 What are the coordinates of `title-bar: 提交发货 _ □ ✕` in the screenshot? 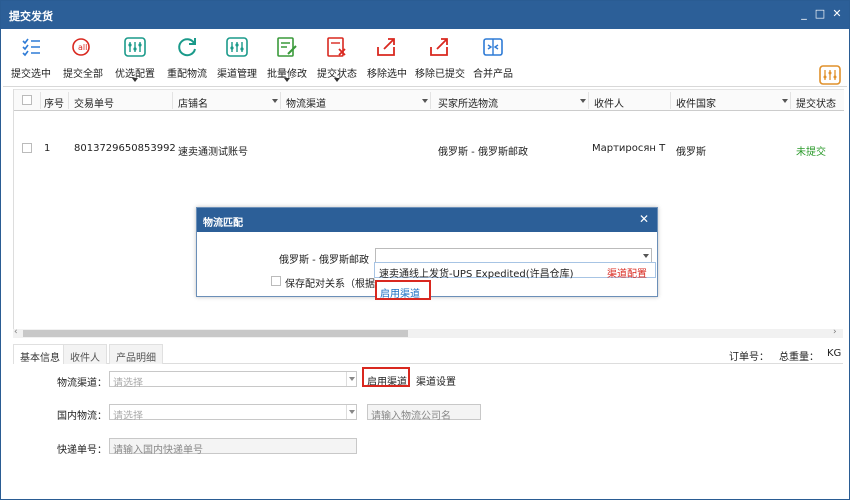 It's located at (425, 15).